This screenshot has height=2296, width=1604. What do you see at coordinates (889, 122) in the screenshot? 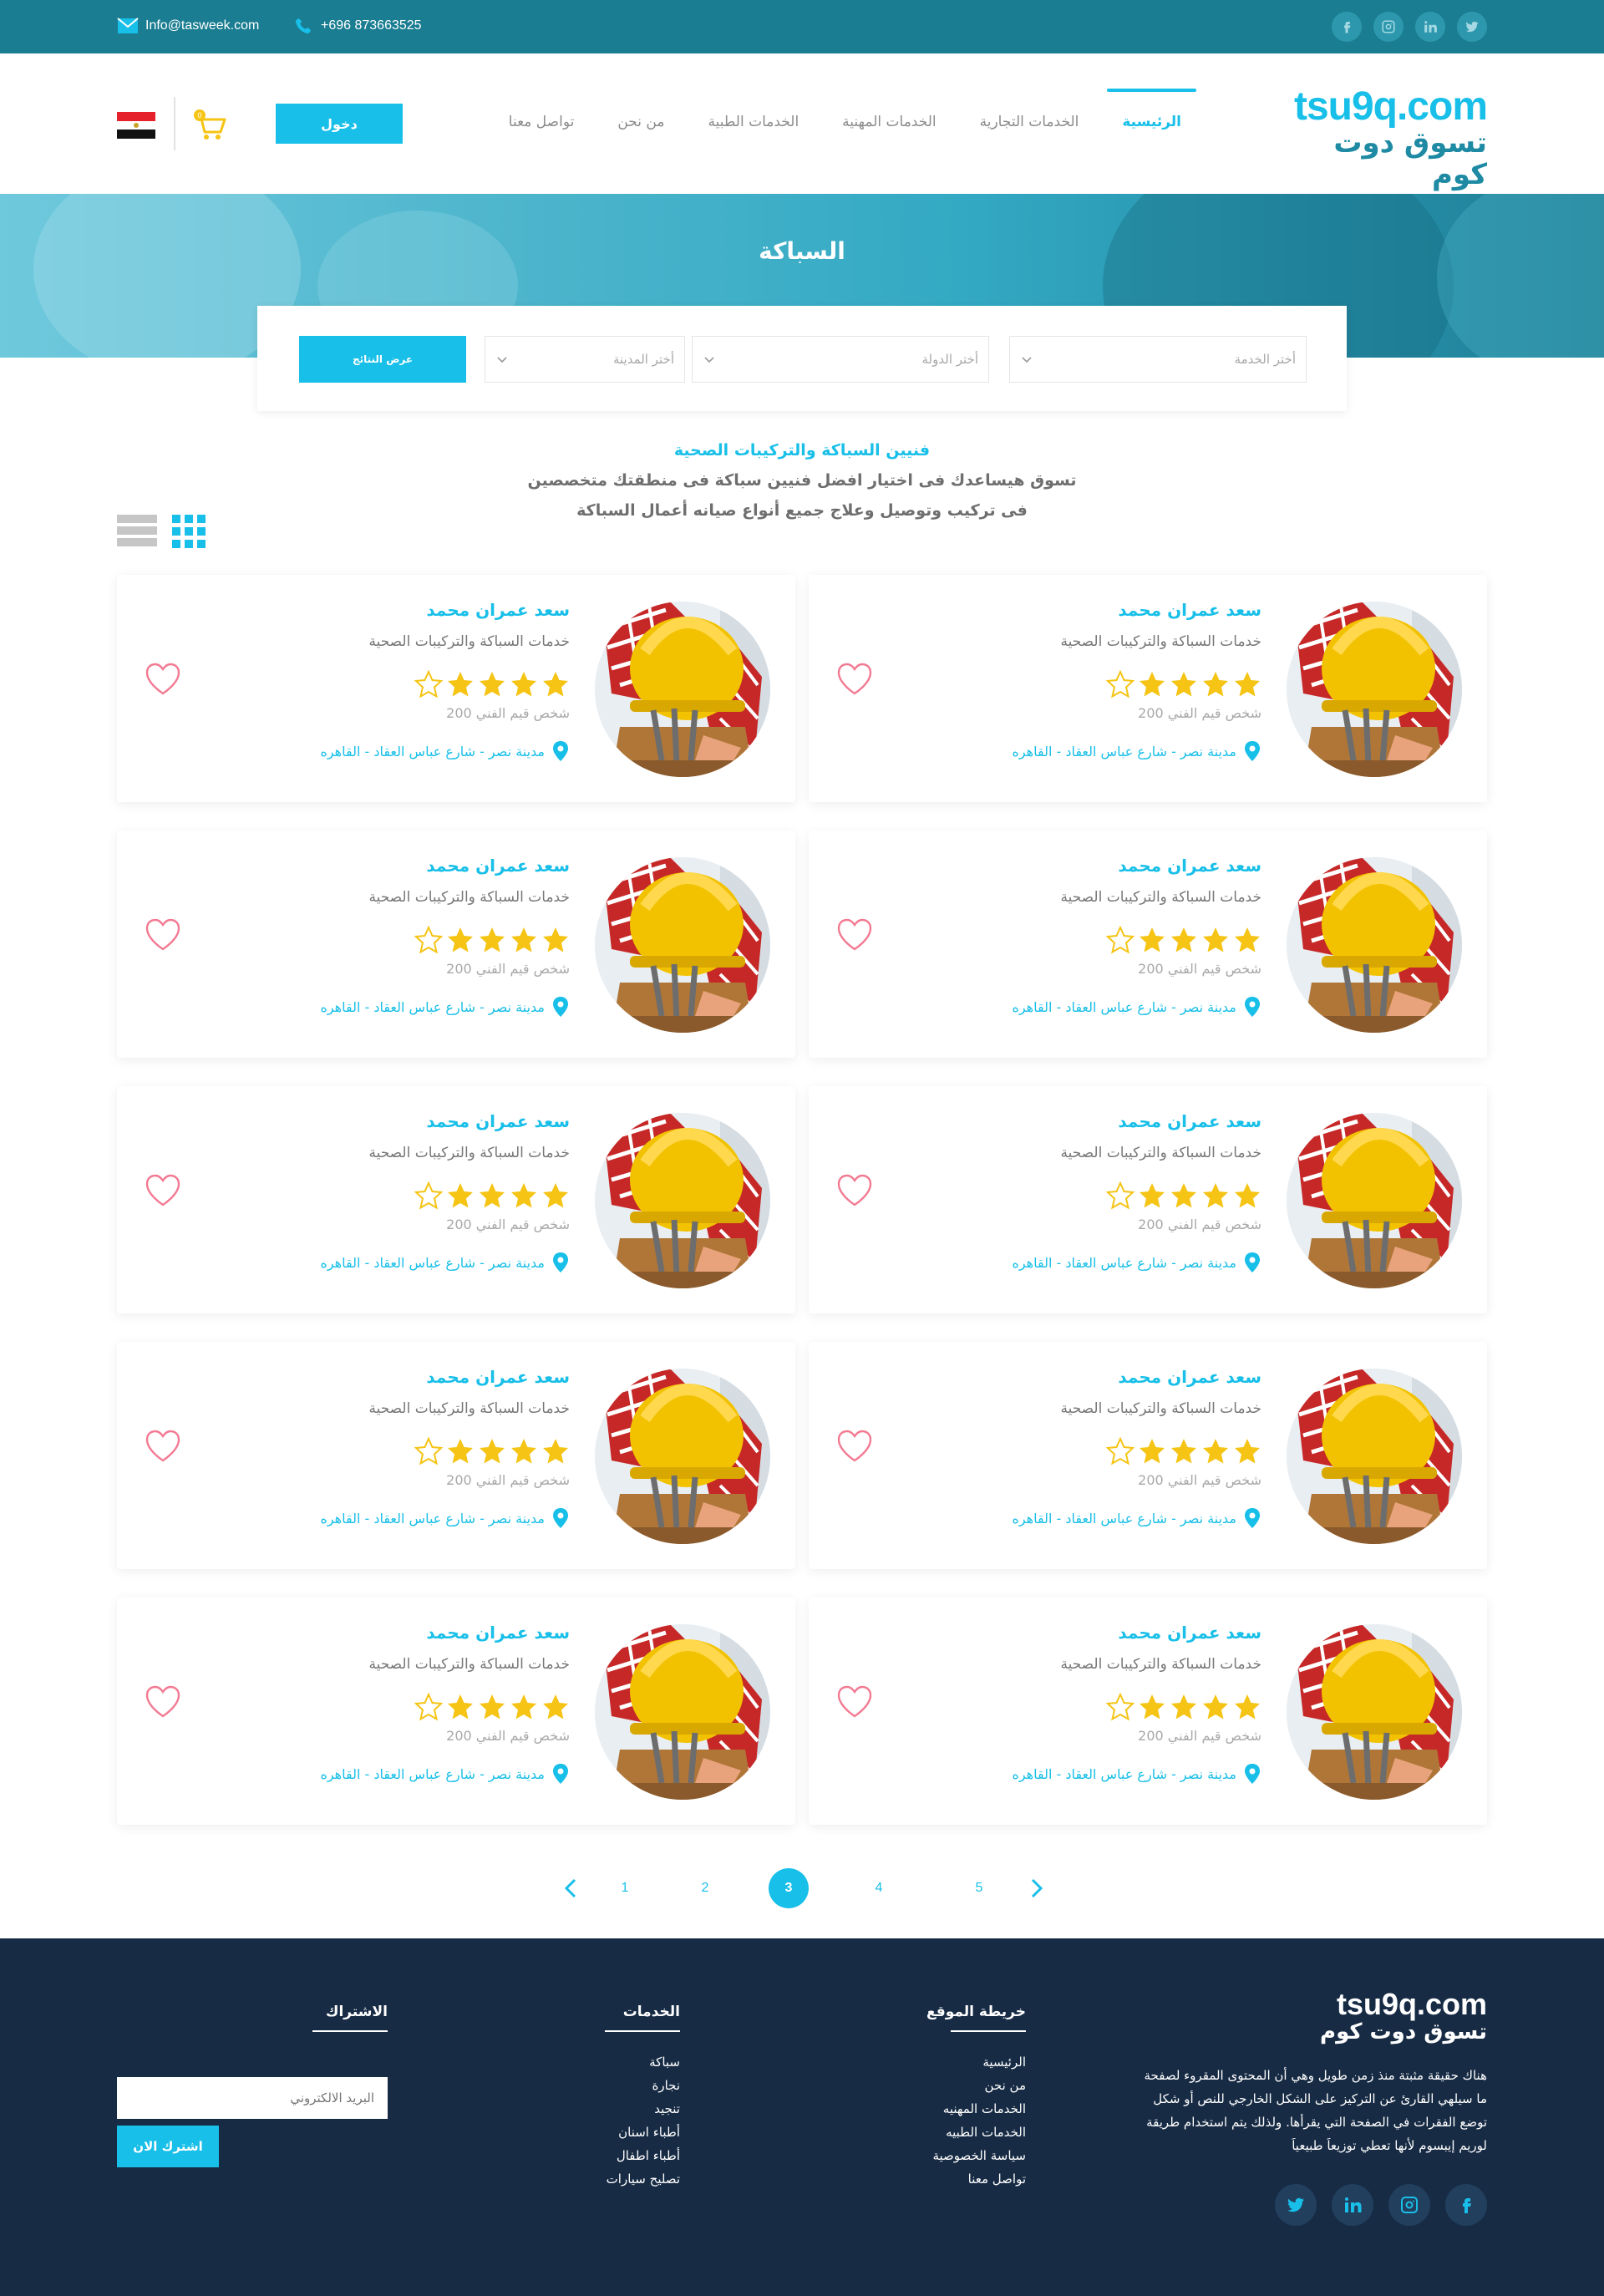
I see `nav-item-professional: الخدمات المهنية` at bounding box center [889, 122].